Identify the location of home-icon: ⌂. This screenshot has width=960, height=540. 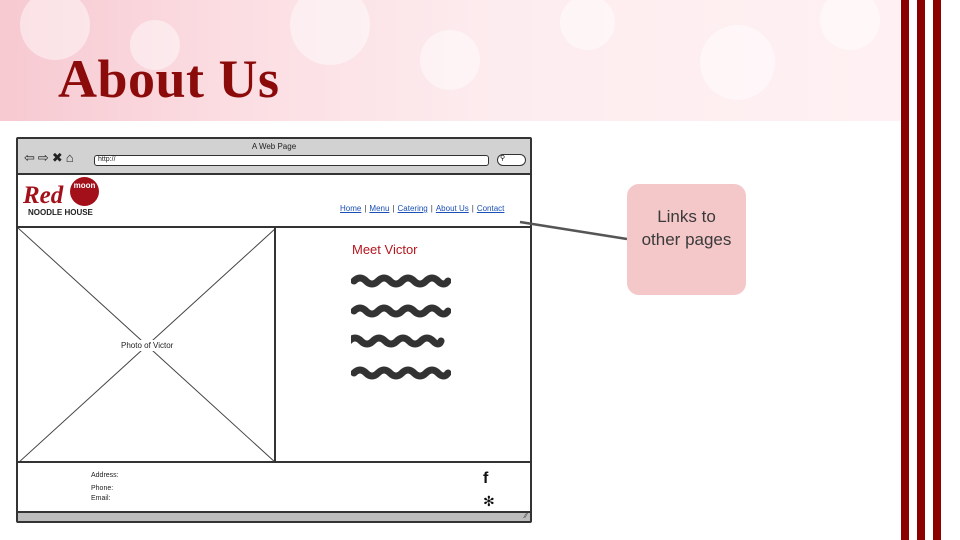
(70, 157).